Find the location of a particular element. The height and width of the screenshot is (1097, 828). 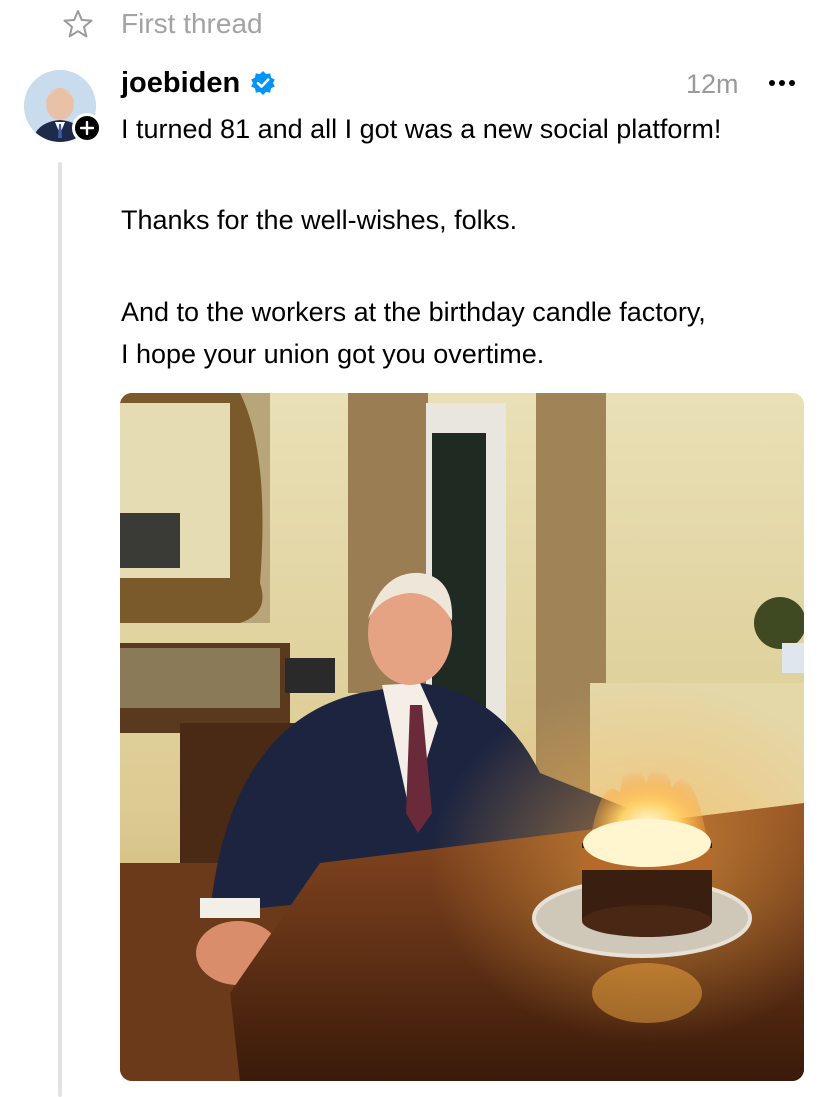

star-icon is located at coordinates (78, 24).